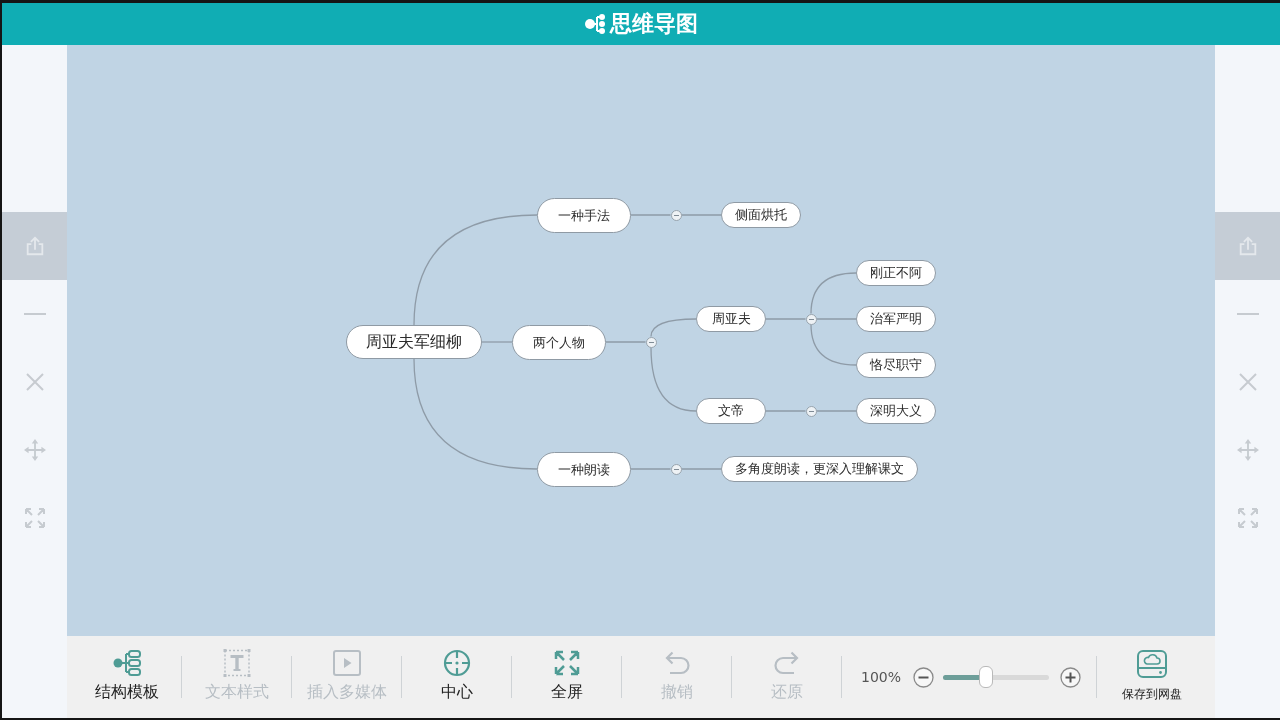 Image resolution: width=1280 pixels, height=720 pixels. What do you see at coordinates (414, 342) in the screenshot?
I see `central-topic-node: 周亚夫军细柳` at bounding box center [414, 342].